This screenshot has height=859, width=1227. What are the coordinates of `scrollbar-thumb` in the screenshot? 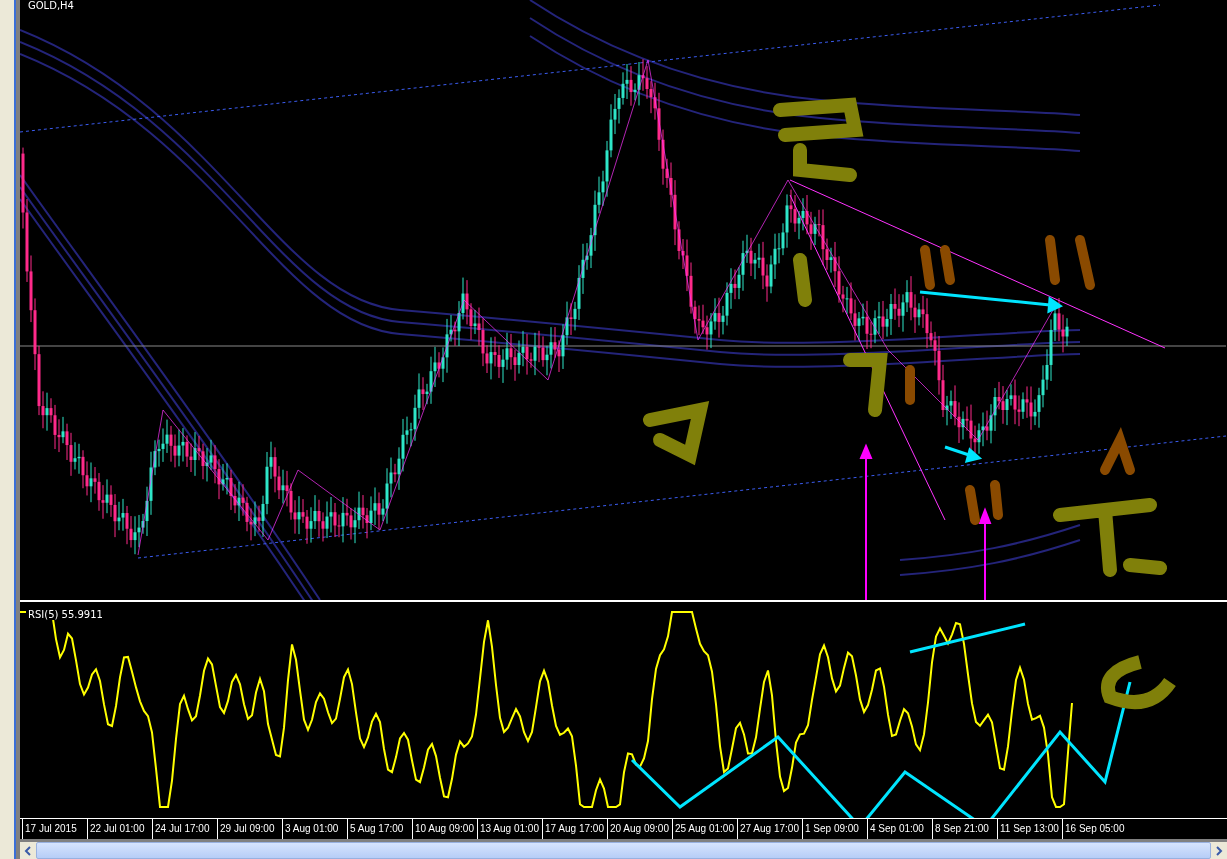 It's located at (623, 850).